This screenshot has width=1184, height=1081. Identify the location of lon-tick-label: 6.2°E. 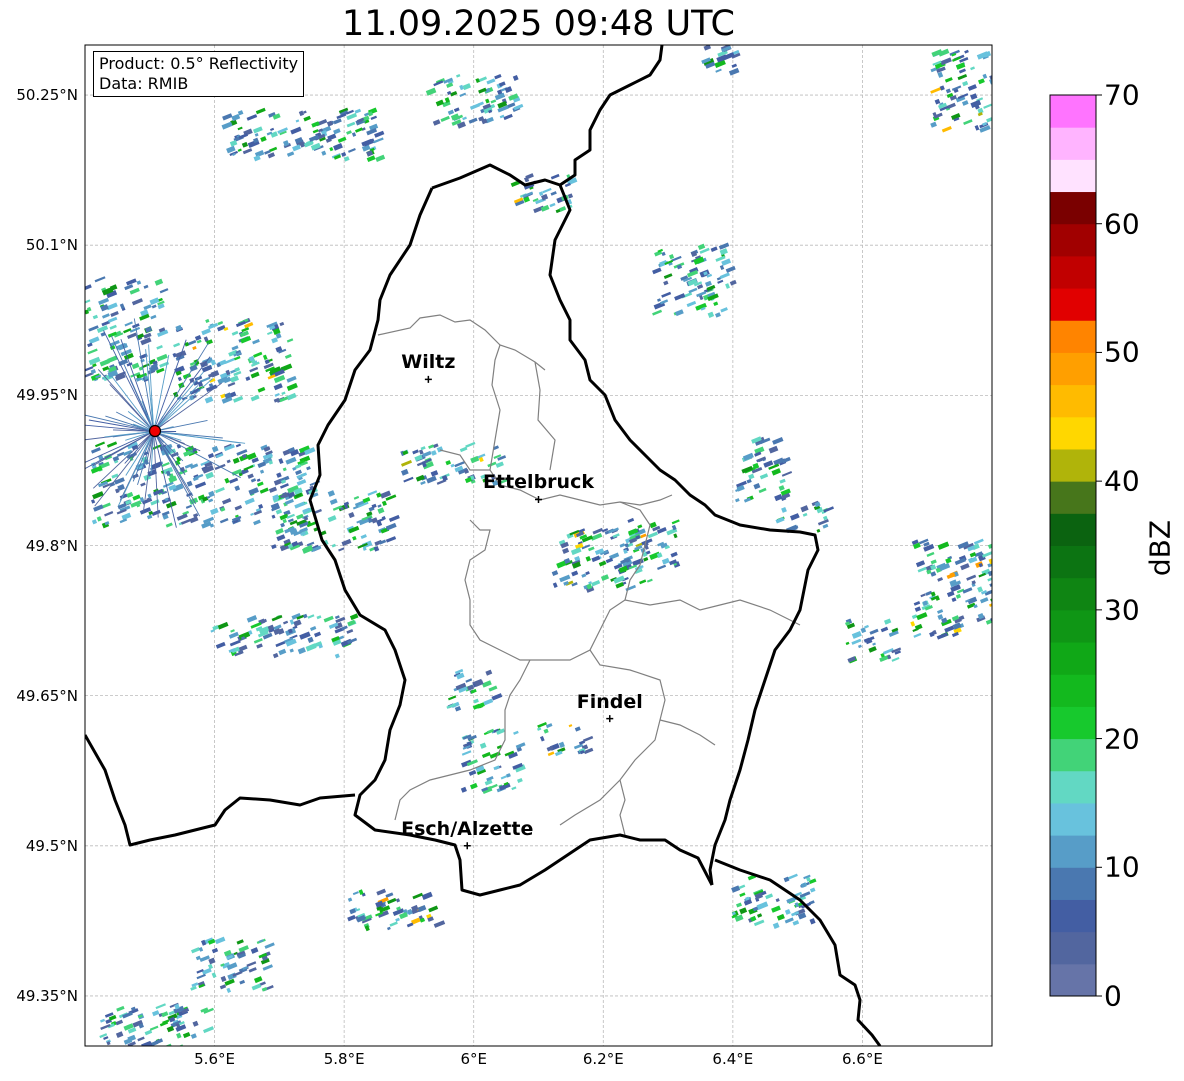
(603, 1059).